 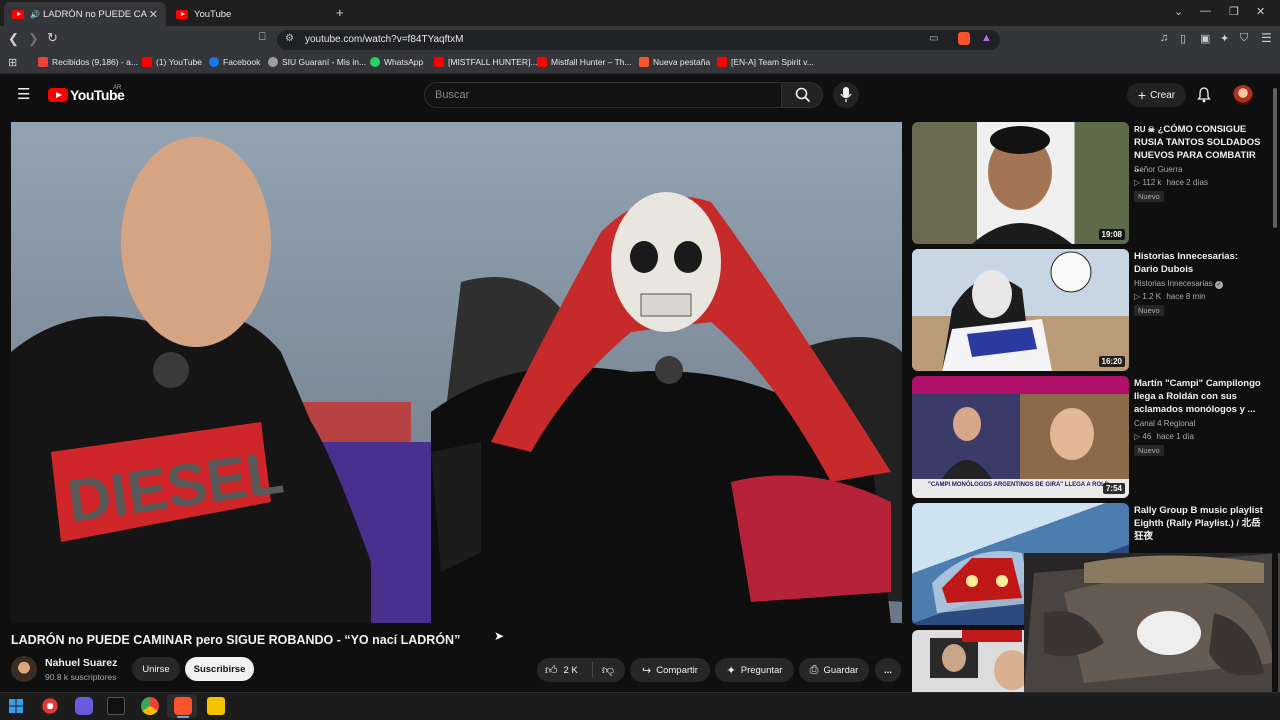 What do you see at coordinates (1260, 11) in the screenshot?
I see `window-close-icon: ✕` at bounding box center [1260, 11].